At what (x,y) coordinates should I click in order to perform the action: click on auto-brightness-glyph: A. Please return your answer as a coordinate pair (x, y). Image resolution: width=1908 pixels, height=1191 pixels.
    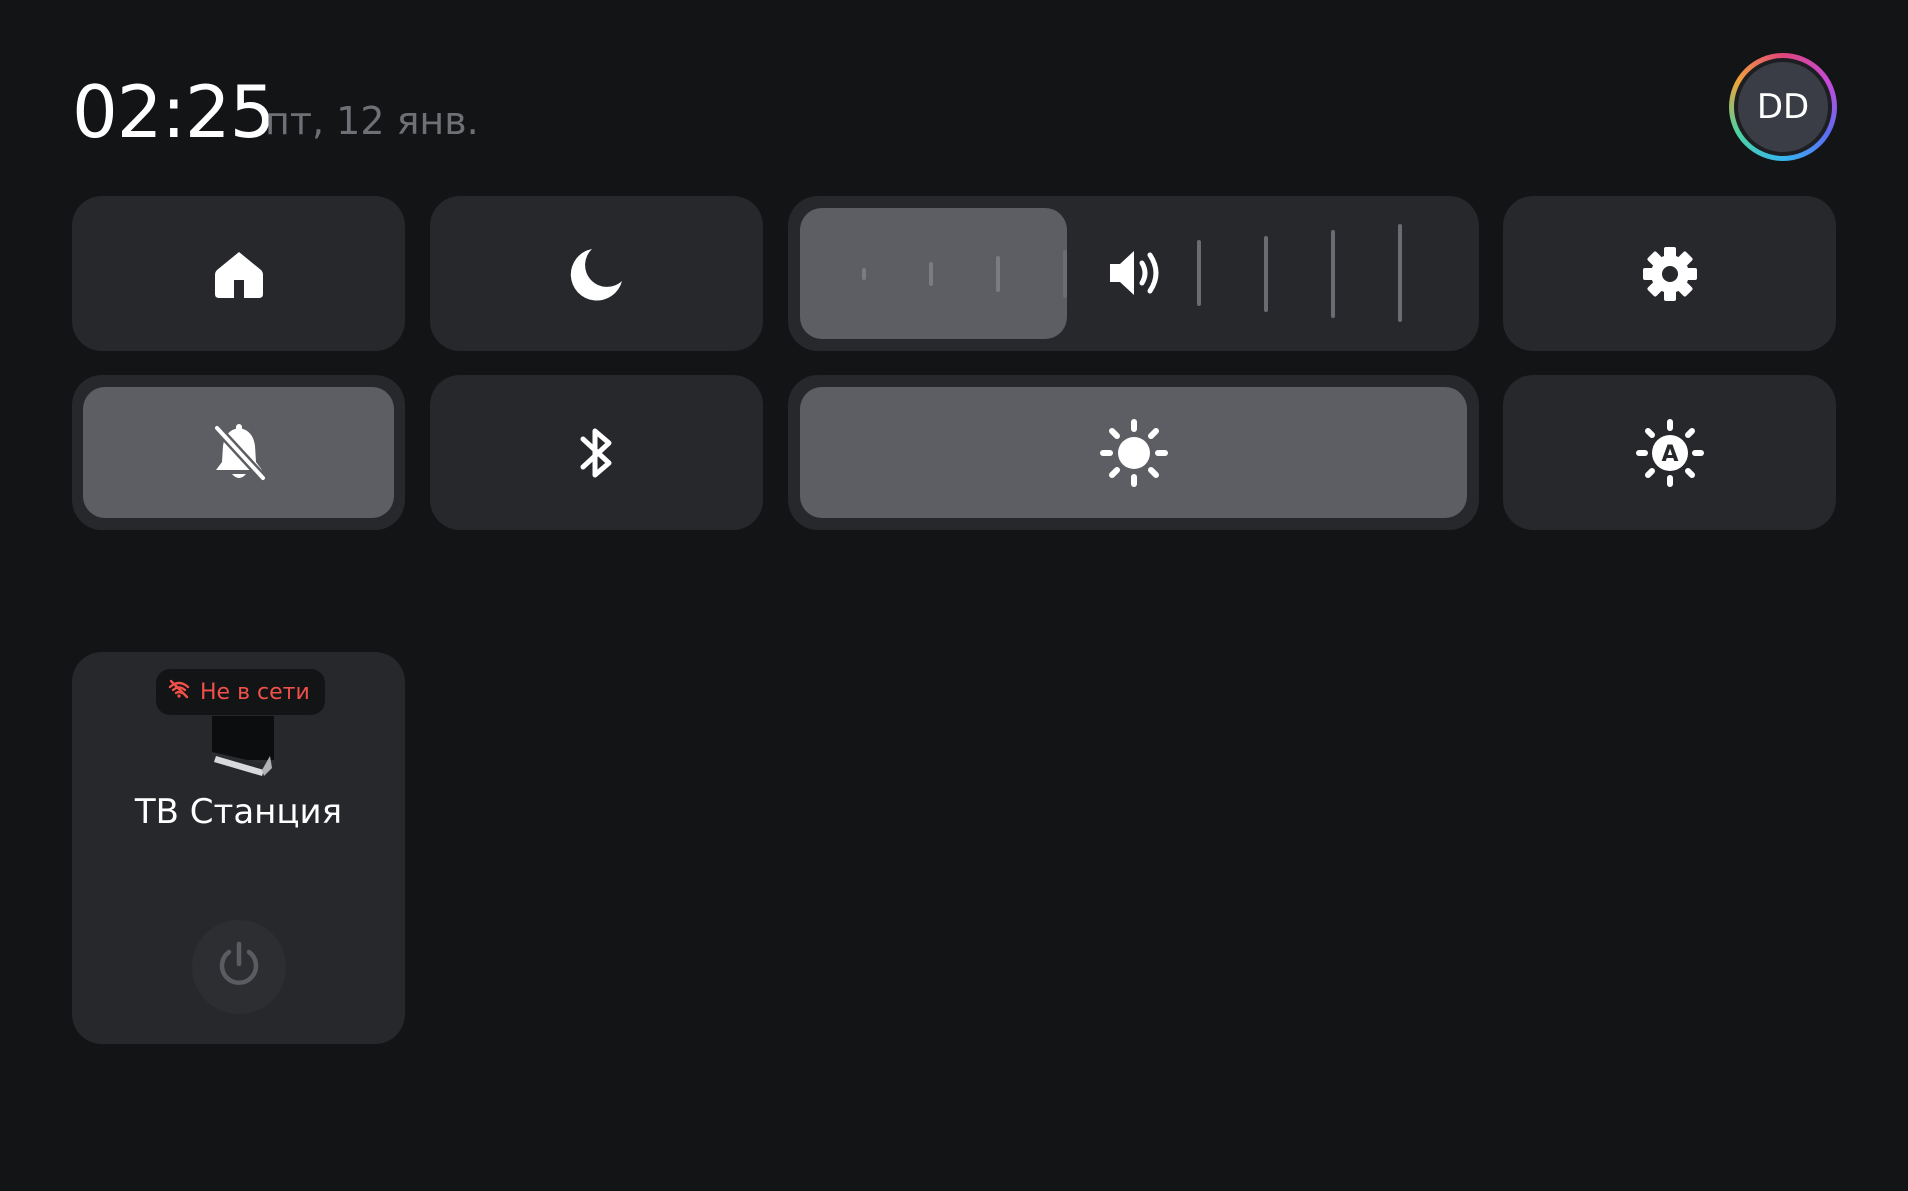
    Looking at the image, I should click on (1669, 454).